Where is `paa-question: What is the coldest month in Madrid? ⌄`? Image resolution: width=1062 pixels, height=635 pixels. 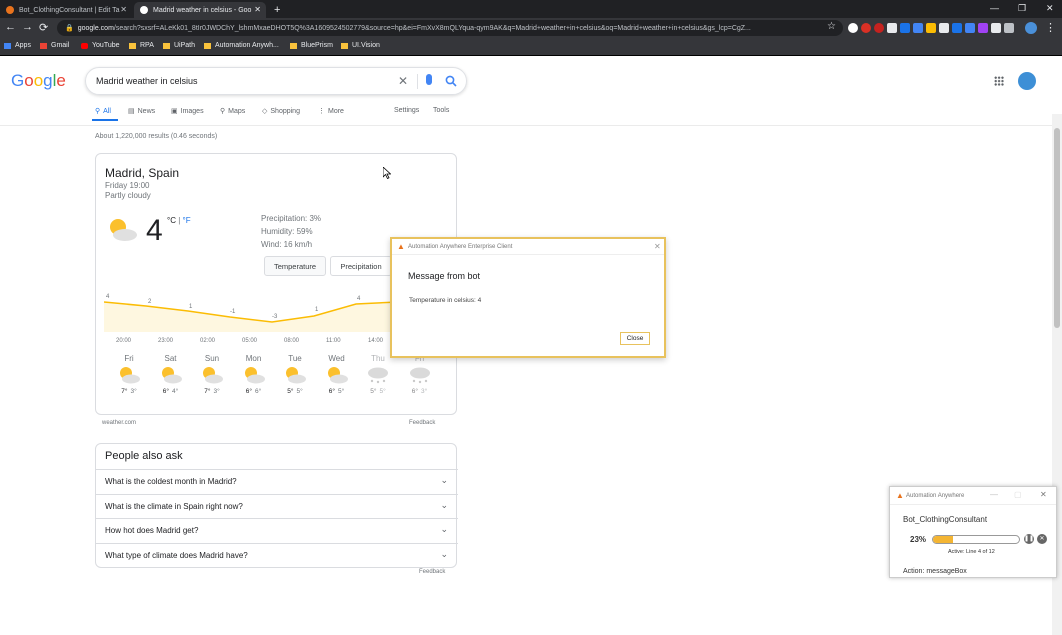
paa-question: What is the coldest month in Madrid? ⌄ is located at coordinates (277, 481).